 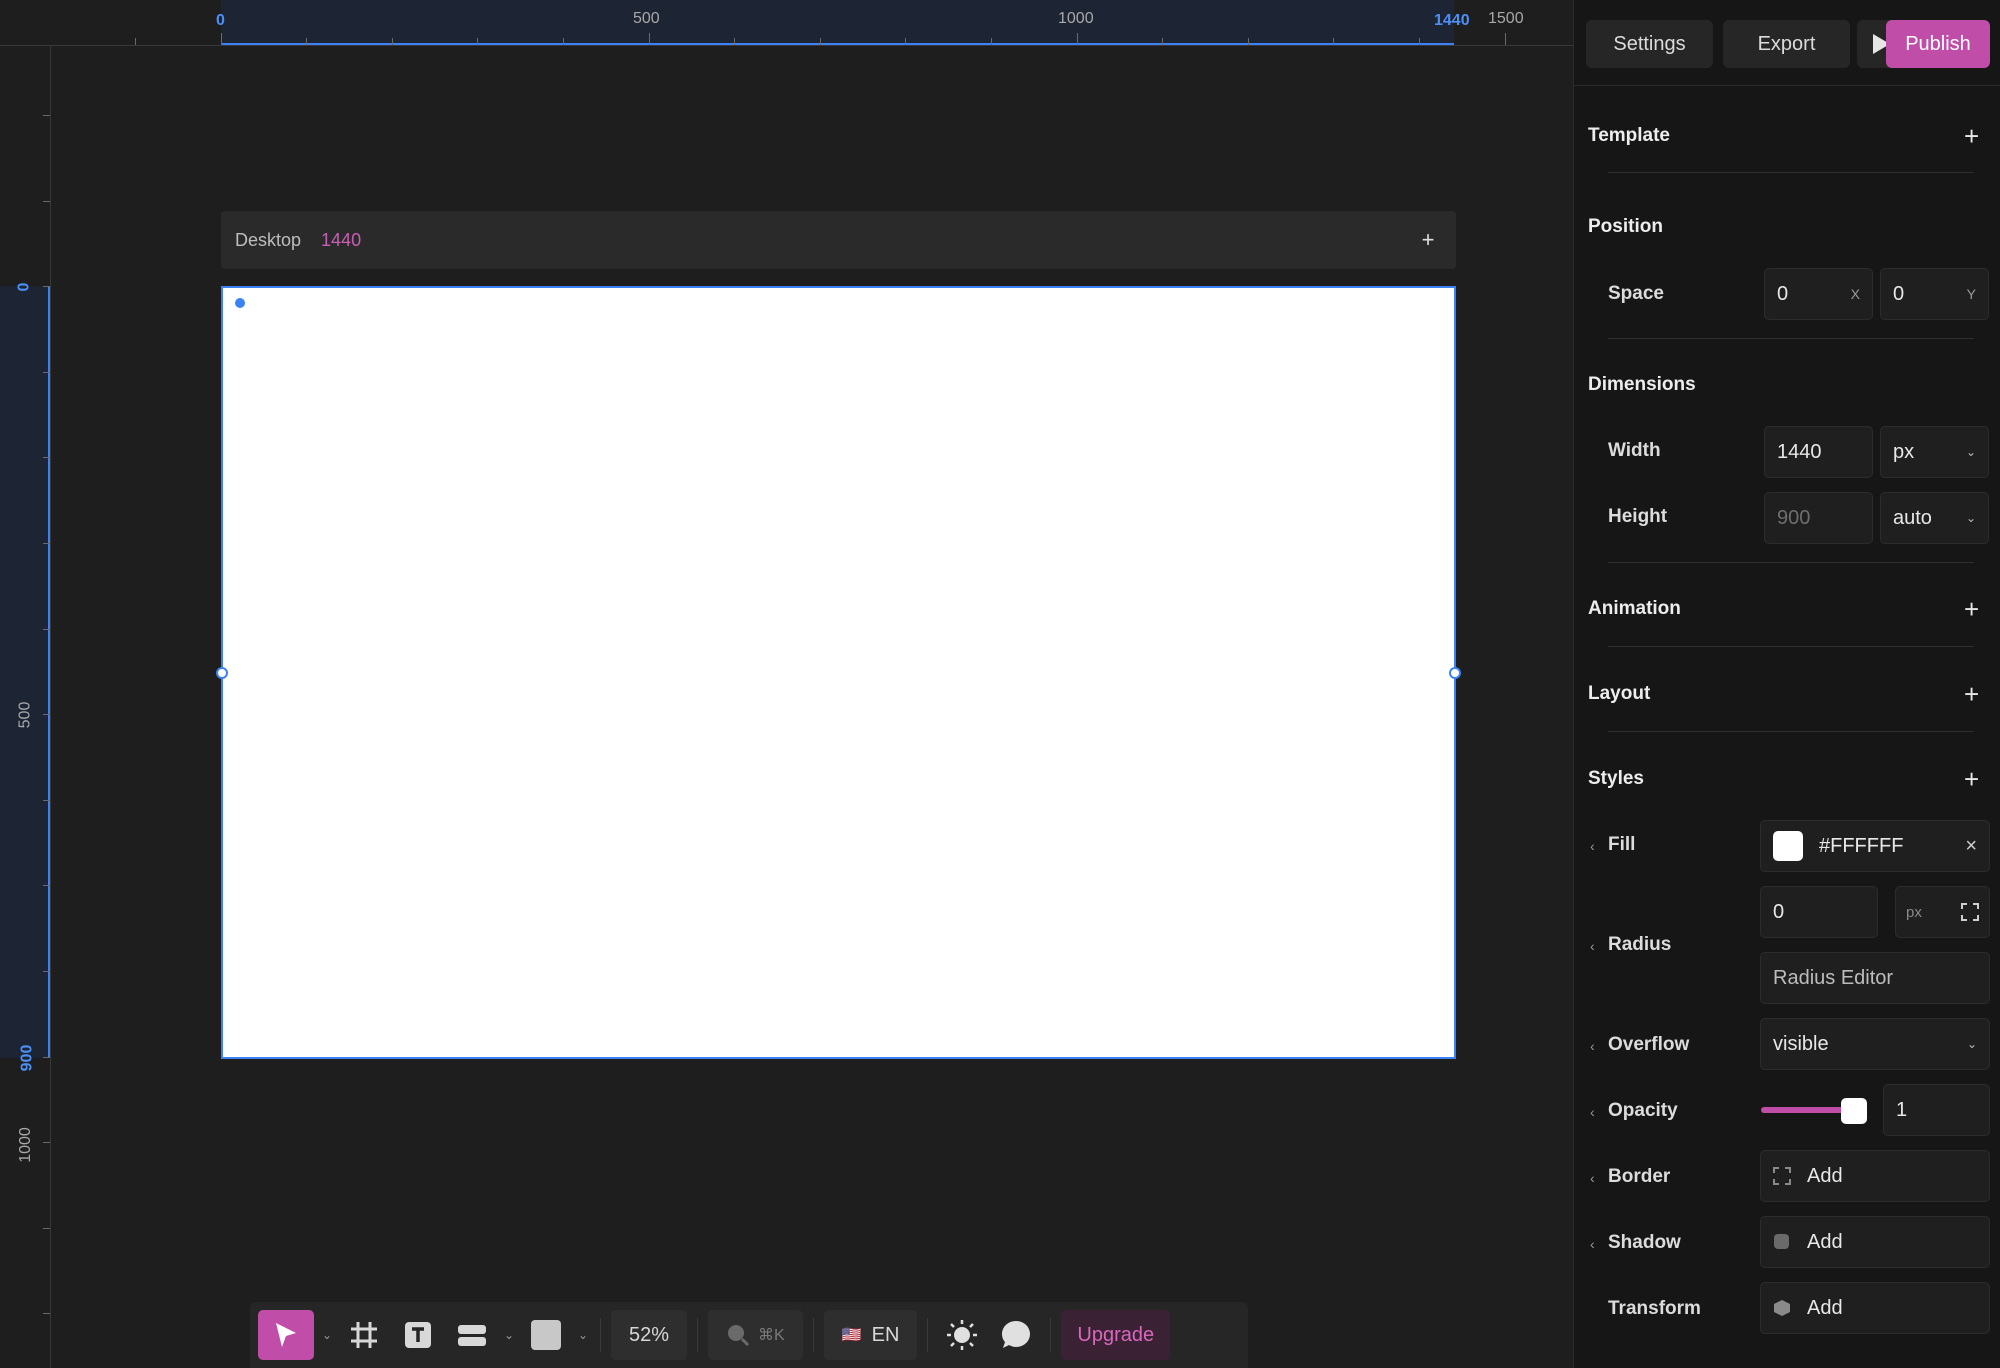 What do you see at coordinates (1506, 18) in the screenshot?
I see `ruler-label-1500: 1500` at bounding box center [1506, 18].